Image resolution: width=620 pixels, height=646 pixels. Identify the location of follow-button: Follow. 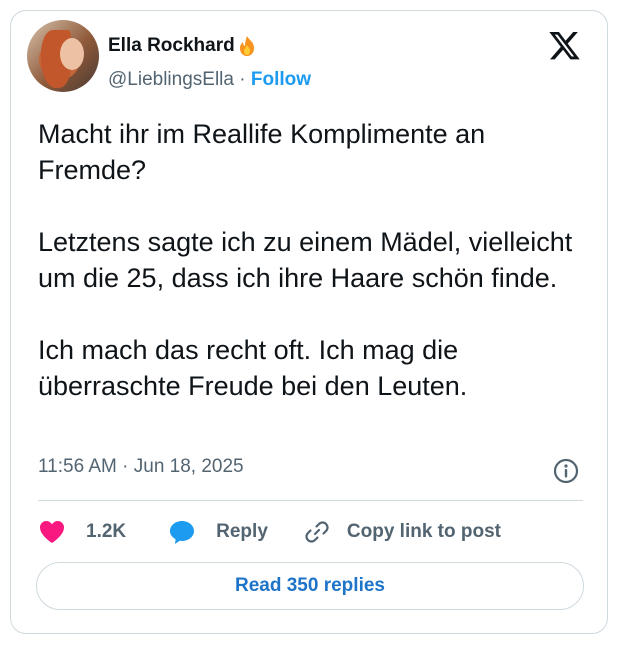
(281, 79).